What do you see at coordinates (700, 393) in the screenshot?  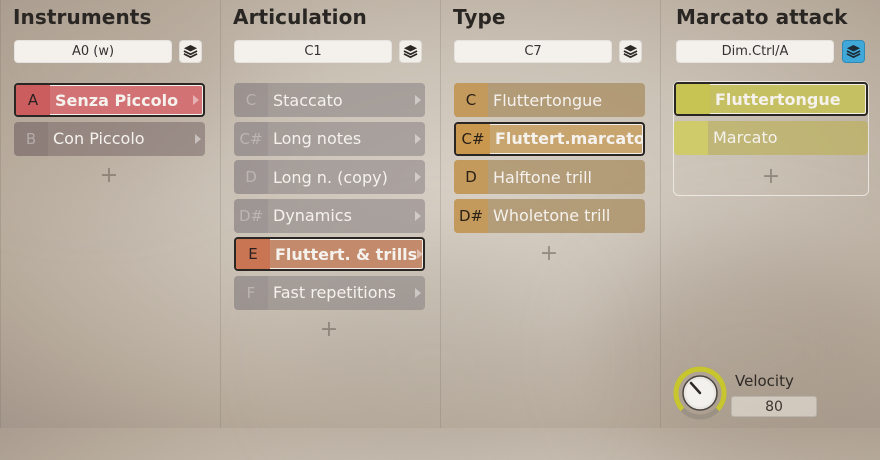 I see `velocity-knob` at bounding box center [700, 393].